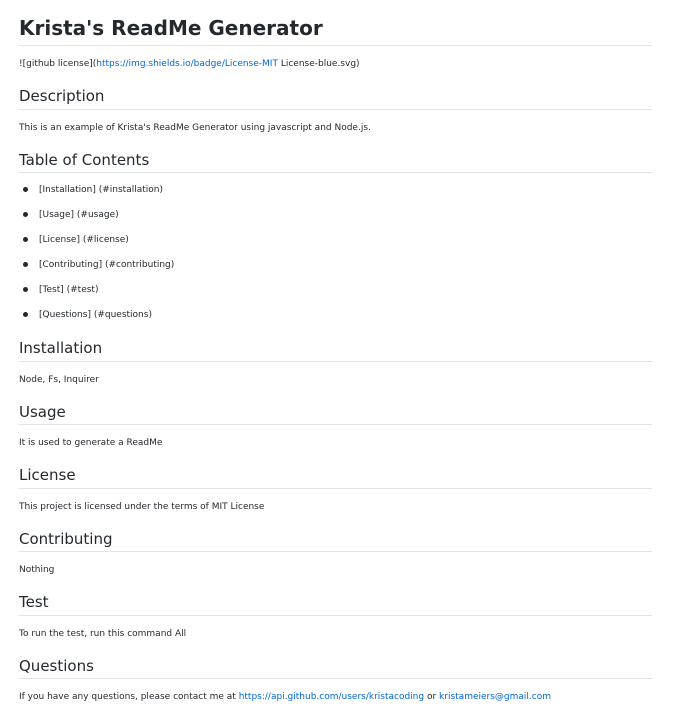  Describe the element at coordinates (79, 215) in the screenshot. I see `toc-item-usage: [Usage] (#usage)` at that location.